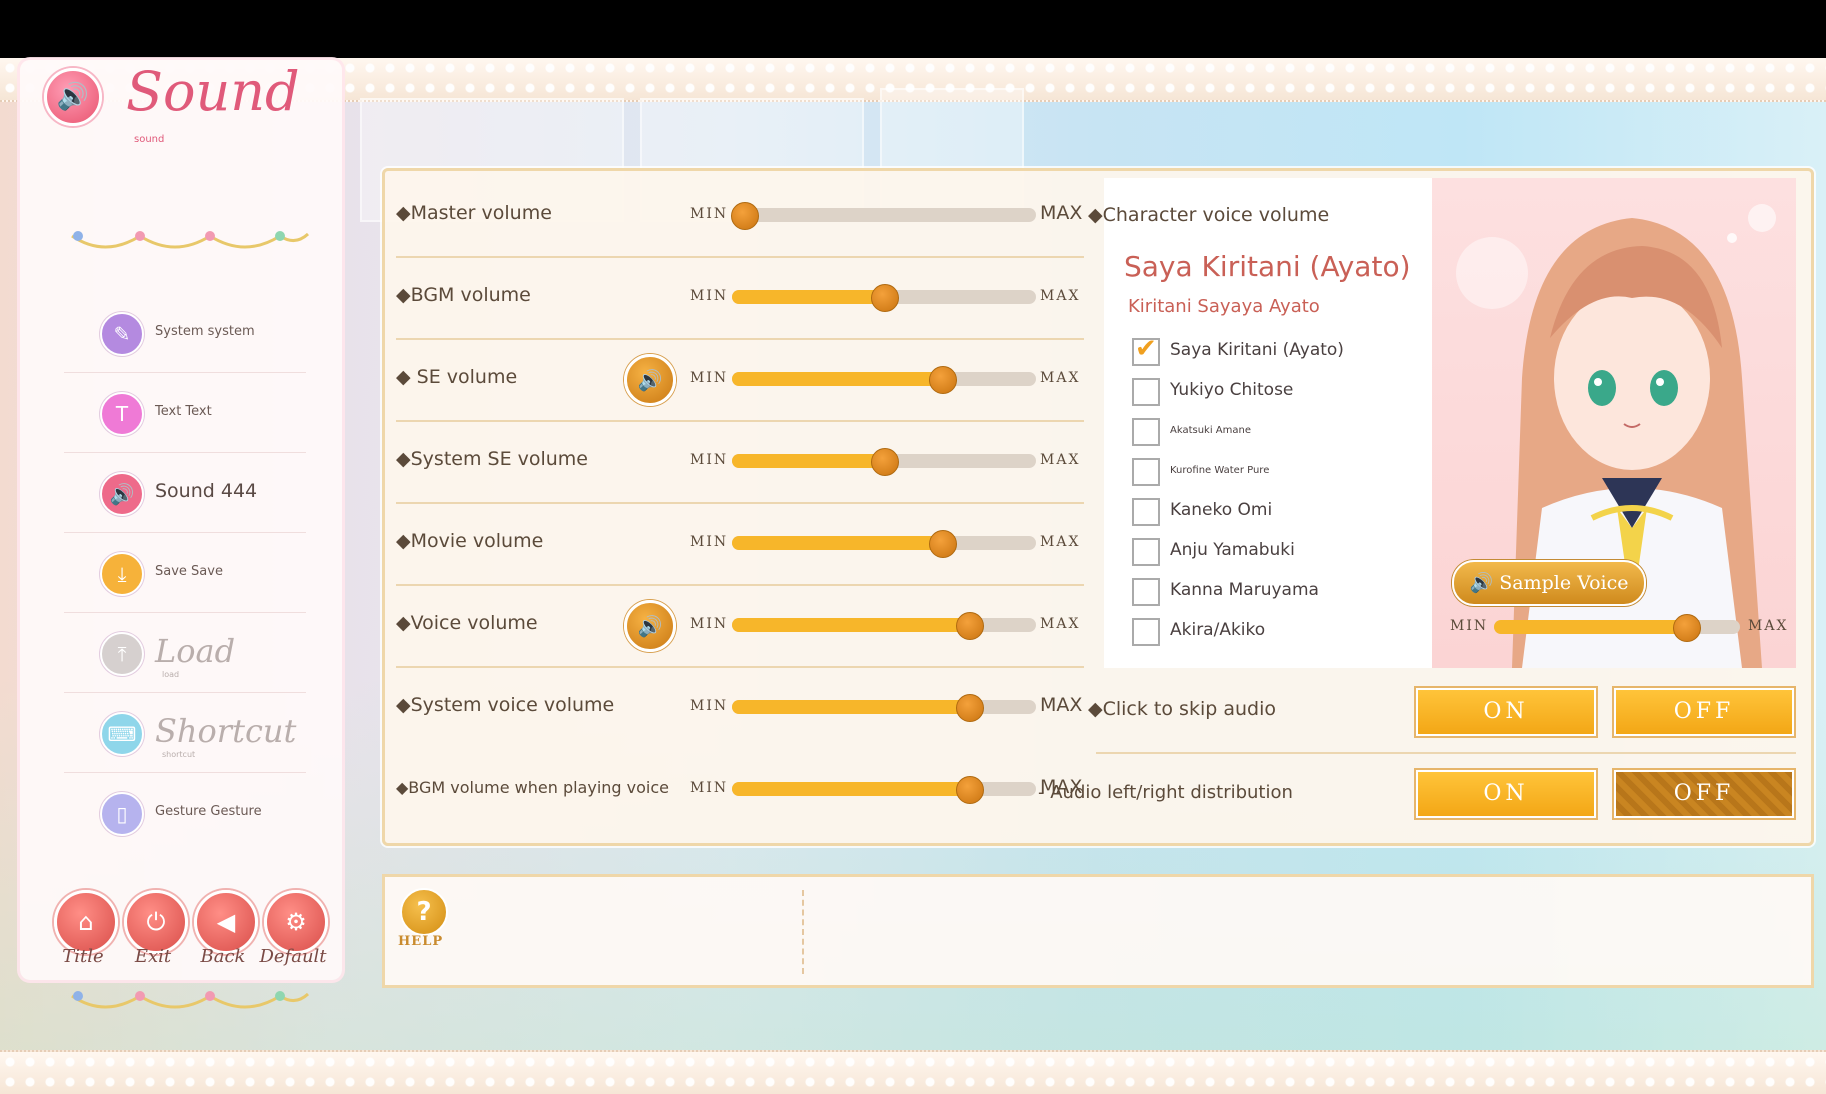 The width and height of the screenshot is (1826, 1094). What do you see at coordinates (226, 731) in the screenshot?
I see `sidebar-item-label: Shortcut` at bounding box center [226, 731].